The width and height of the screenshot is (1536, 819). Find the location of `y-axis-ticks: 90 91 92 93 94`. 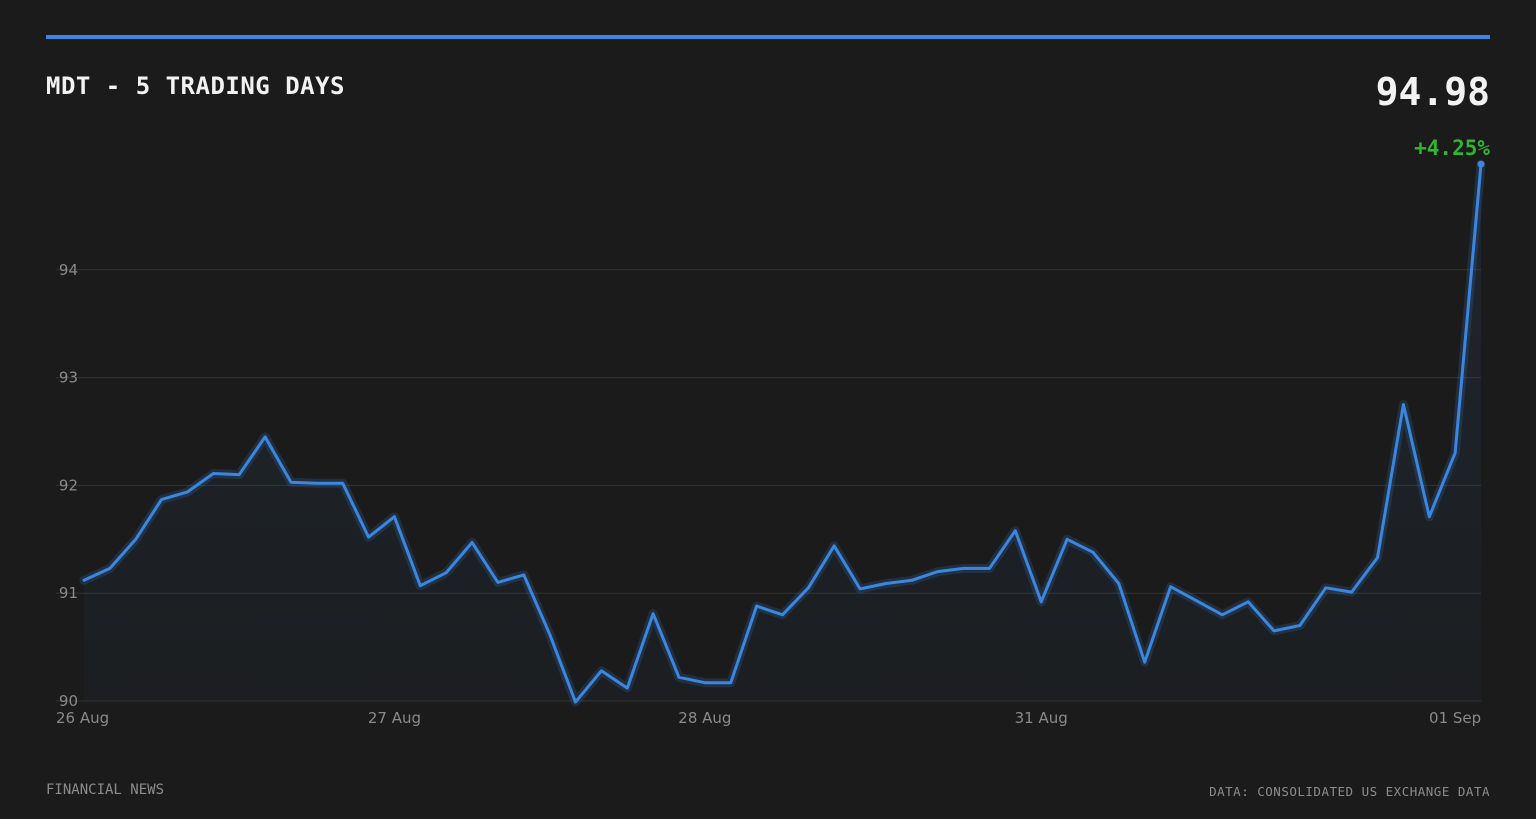

y-axis-ticks: 90 91 92 93 94 is located at coordinates (68, 485).